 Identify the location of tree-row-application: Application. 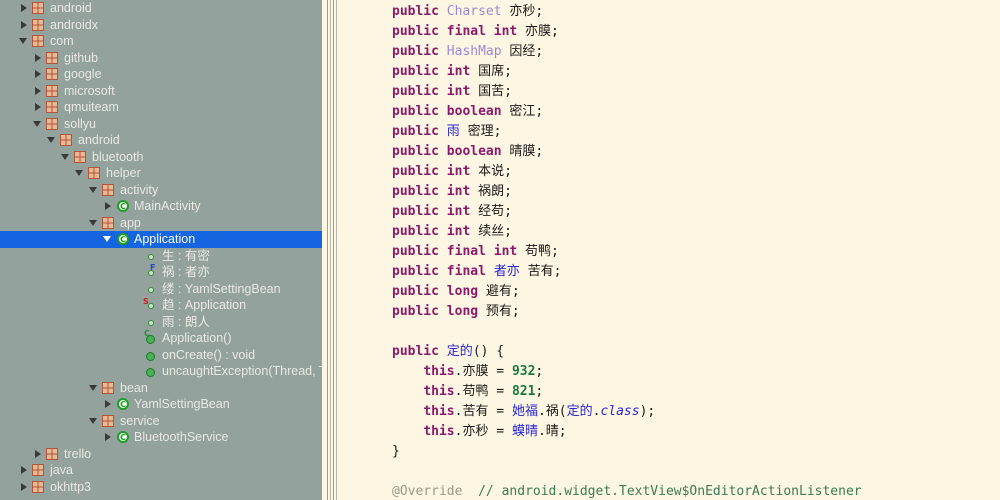
(161, 239).